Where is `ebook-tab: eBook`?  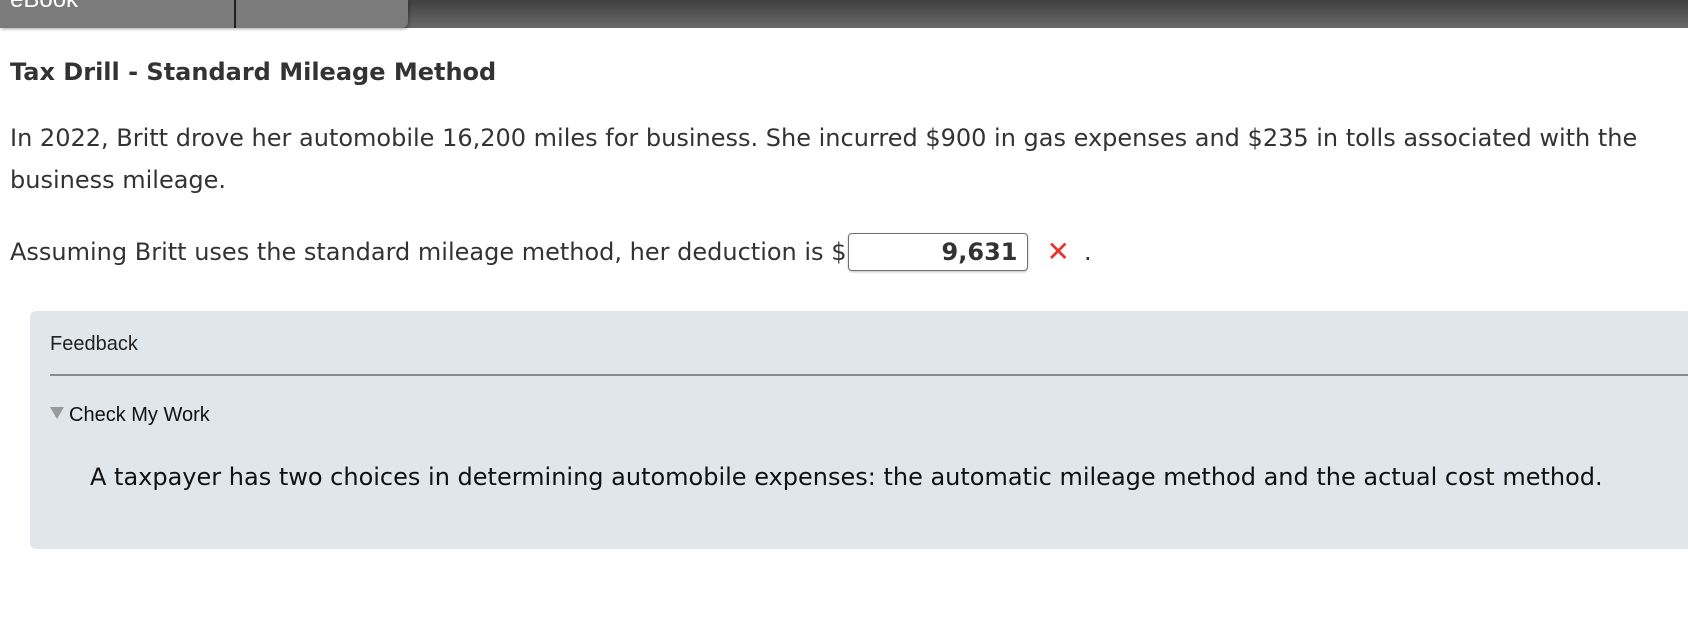
ebook-tab: eBook is located at coordinates (204, 14).